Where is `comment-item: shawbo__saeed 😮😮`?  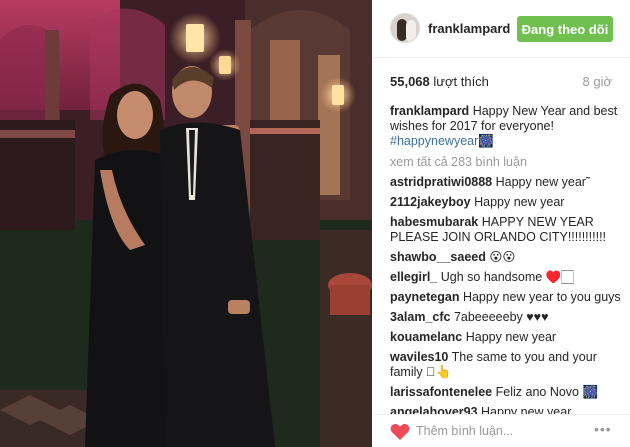
comment-item: shawbo__saeed 😮😮 is located at coordinates (506, 257).